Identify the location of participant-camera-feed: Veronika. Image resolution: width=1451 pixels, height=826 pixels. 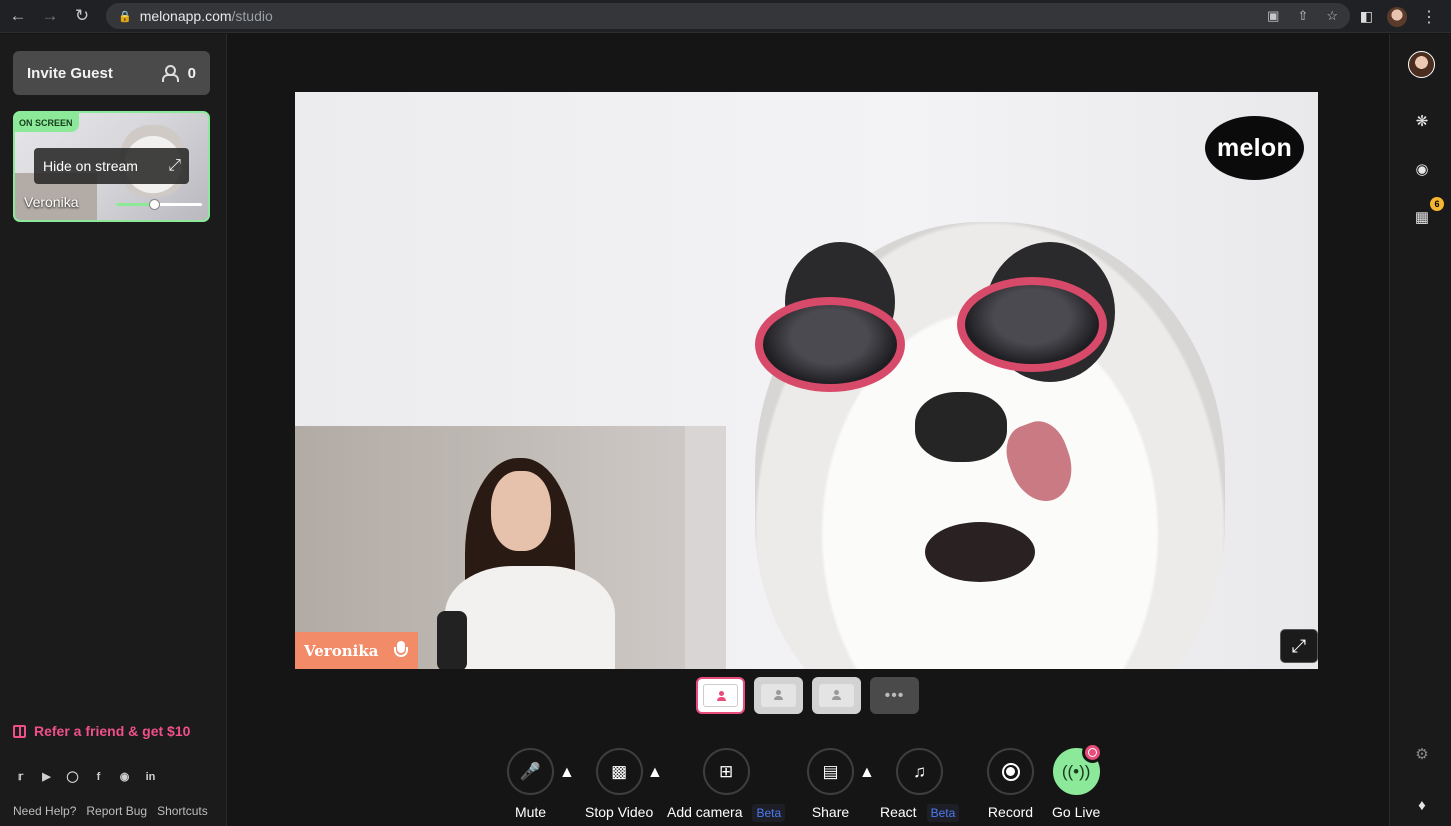
(510, 547).